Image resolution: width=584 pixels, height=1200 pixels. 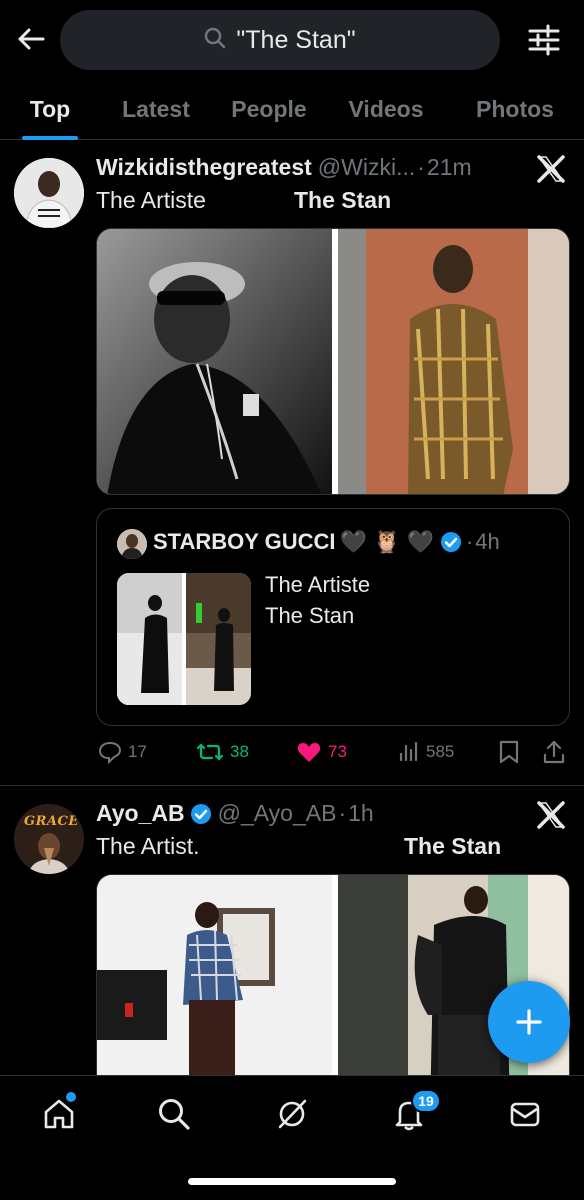 What do you see at coordinates (554, 754) in the screenshot?
I see `share-icon` at bounding box center [554, 754].